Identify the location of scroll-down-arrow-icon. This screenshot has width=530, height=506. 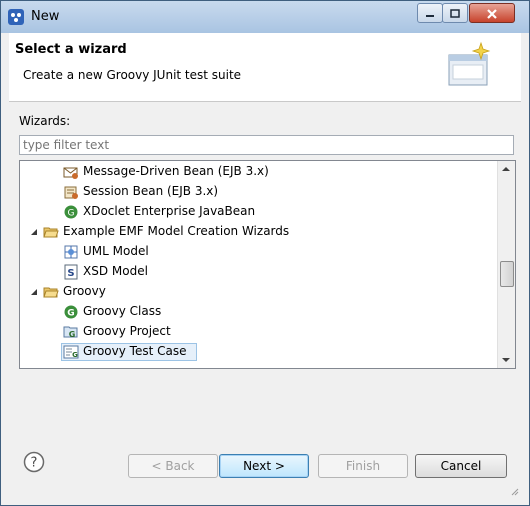
(506, 360).